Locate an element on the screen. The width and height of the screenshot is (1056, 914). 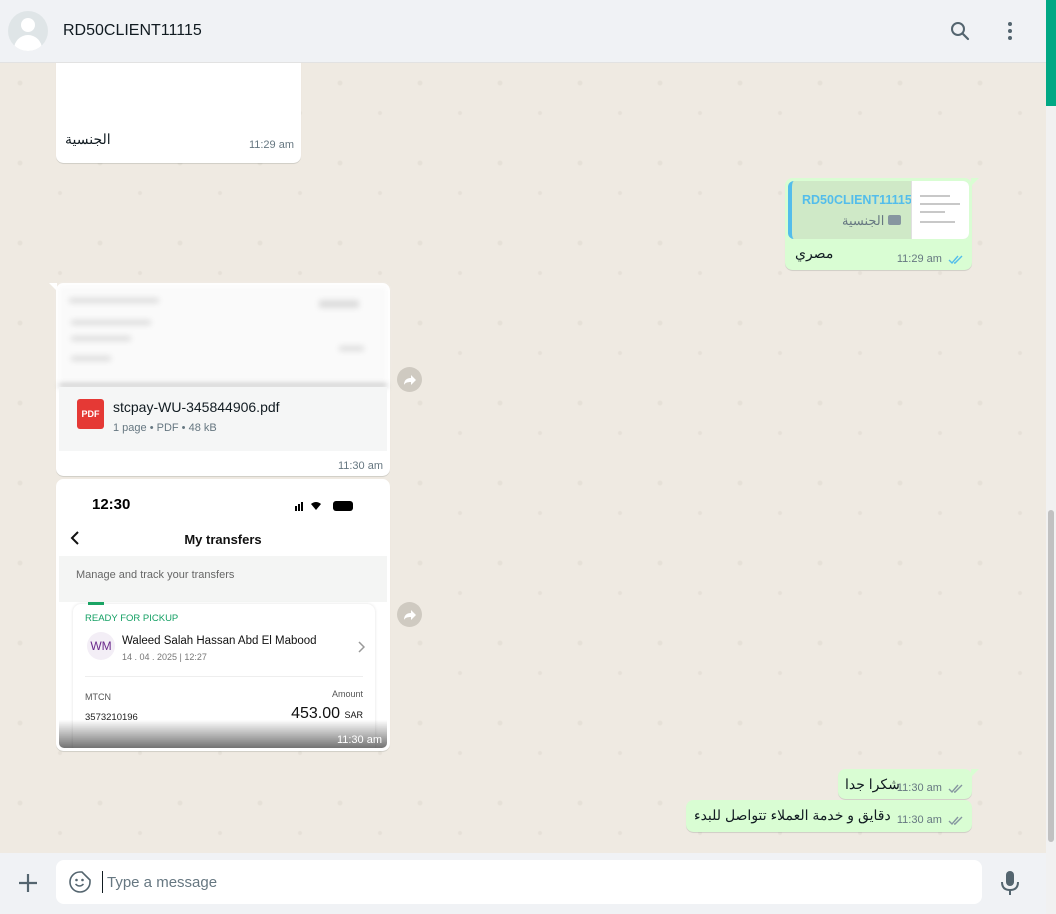
camera-icon is located at coordinates (894, 220).